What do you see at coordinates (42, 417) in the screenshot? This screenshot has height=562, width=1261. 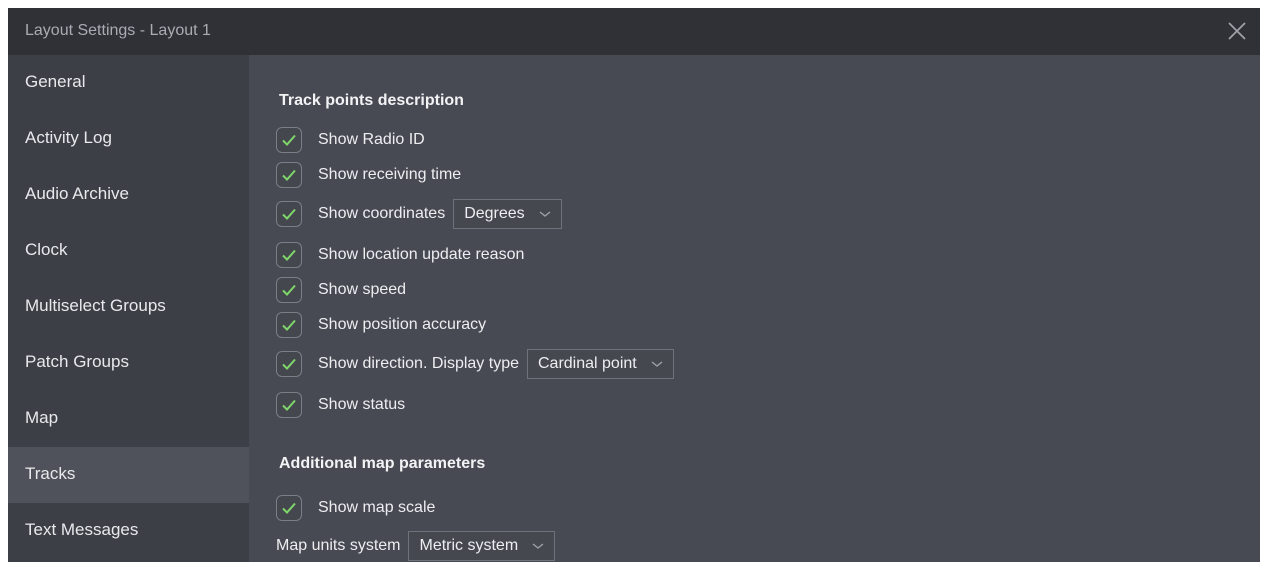 I see `sidebar-item-label: Map` at bounding box center [42, 417].